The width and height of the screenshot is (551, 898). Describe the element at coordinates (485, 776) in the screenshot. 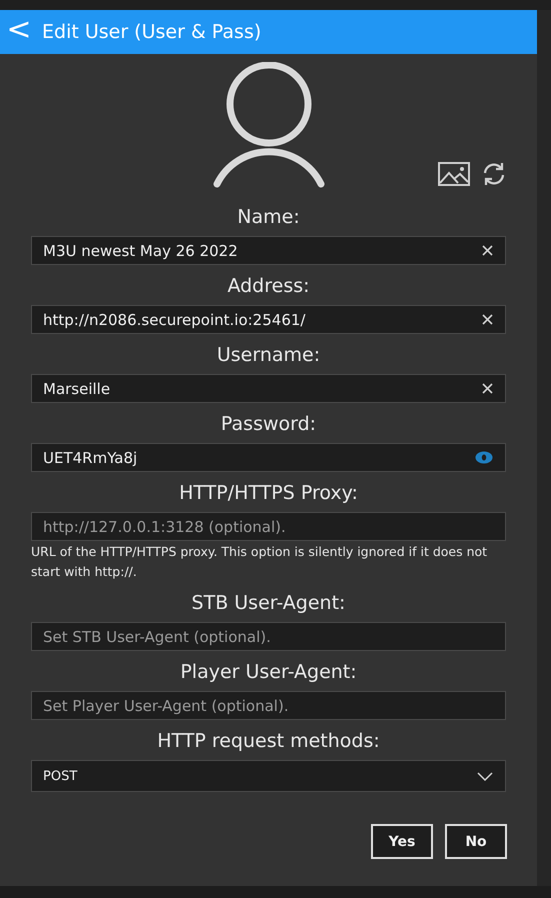

I see `chevron-down-icon` at that location.